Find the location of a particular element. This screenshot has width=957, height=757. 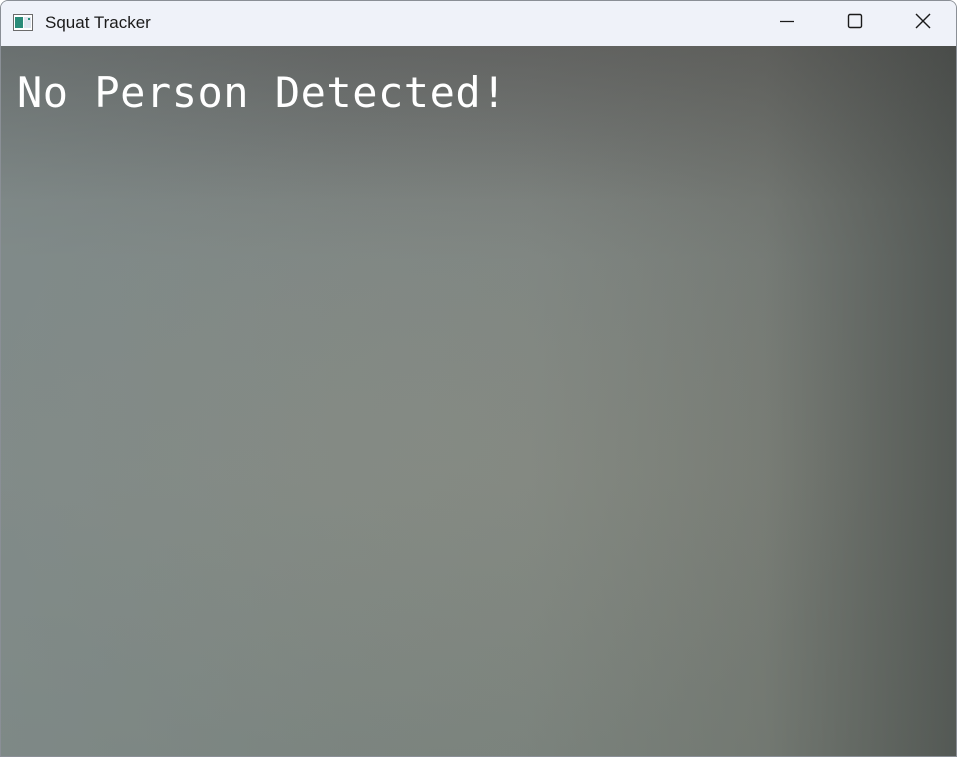

minimize-icon is located at coordinates (787, 23).